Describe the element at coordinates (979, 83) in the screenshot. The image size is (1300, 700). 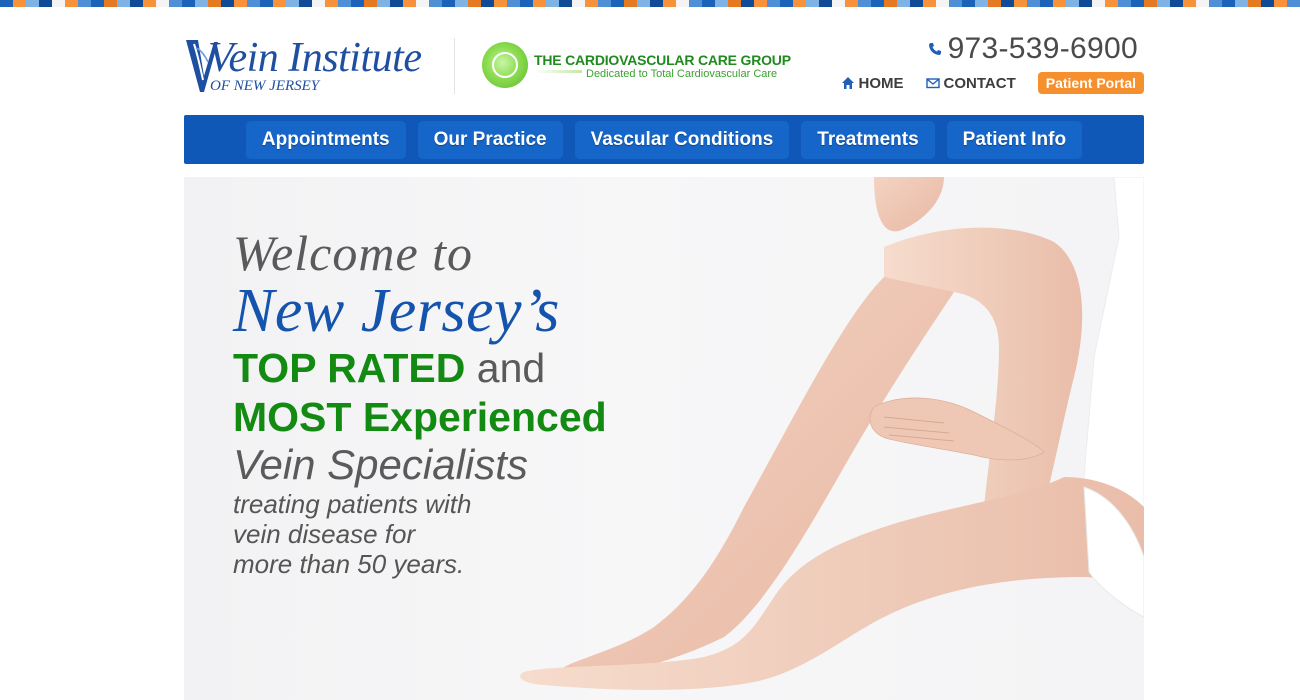
I see `contact-link-label: CONTACT` at that location.